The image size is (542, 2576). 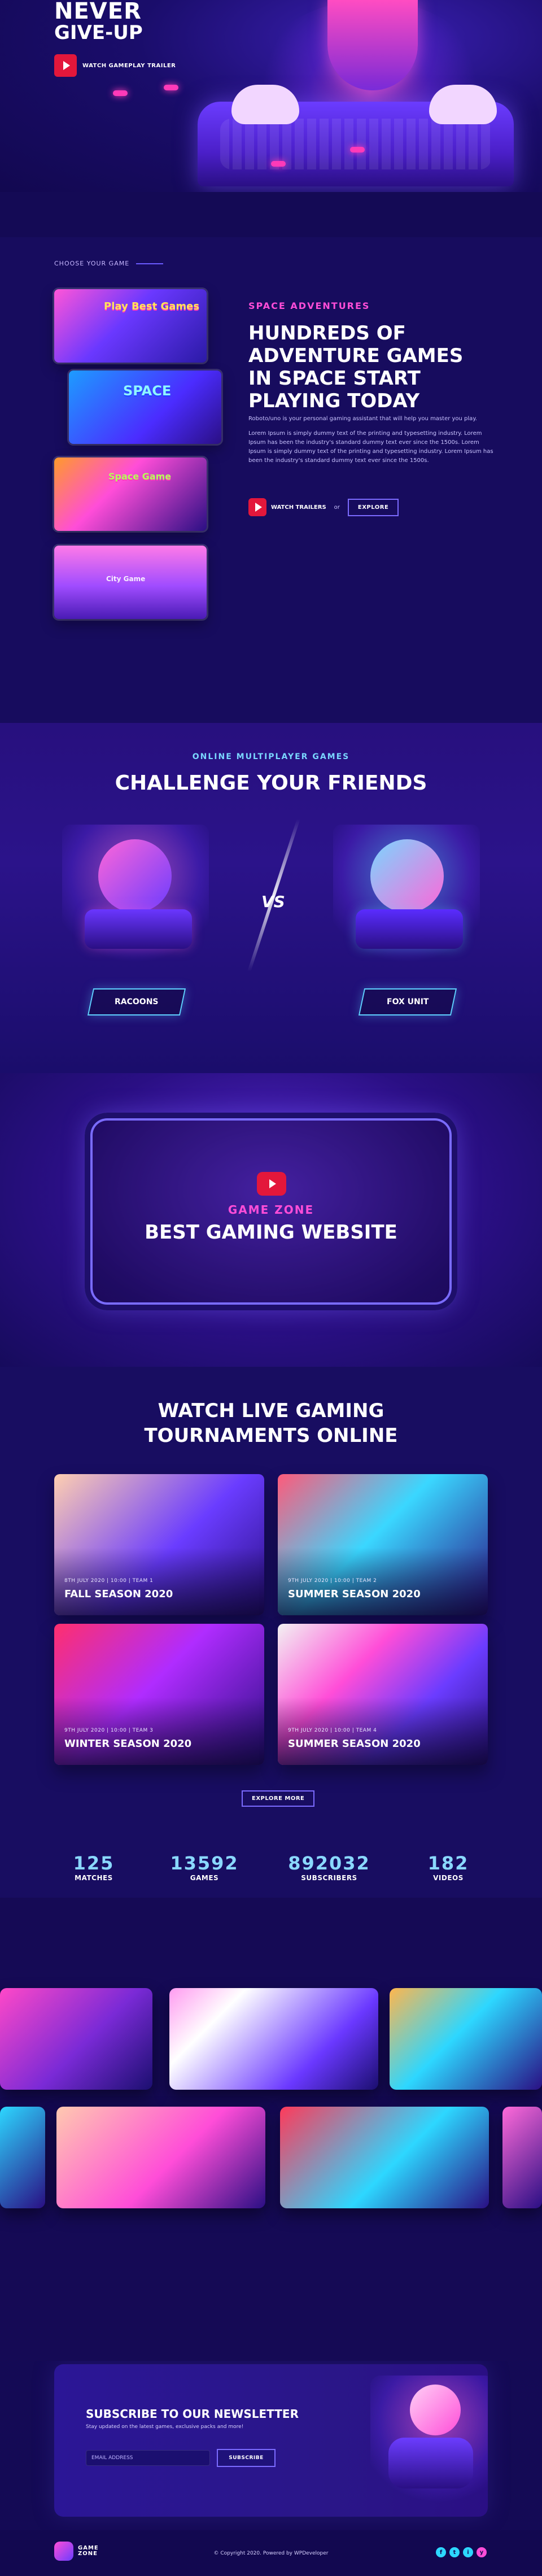 What do you see at coordinates (329, 1878) in the screenshot?
I see `stat-label: SUBSCRIBERS` at bounding box center [329, 1878].